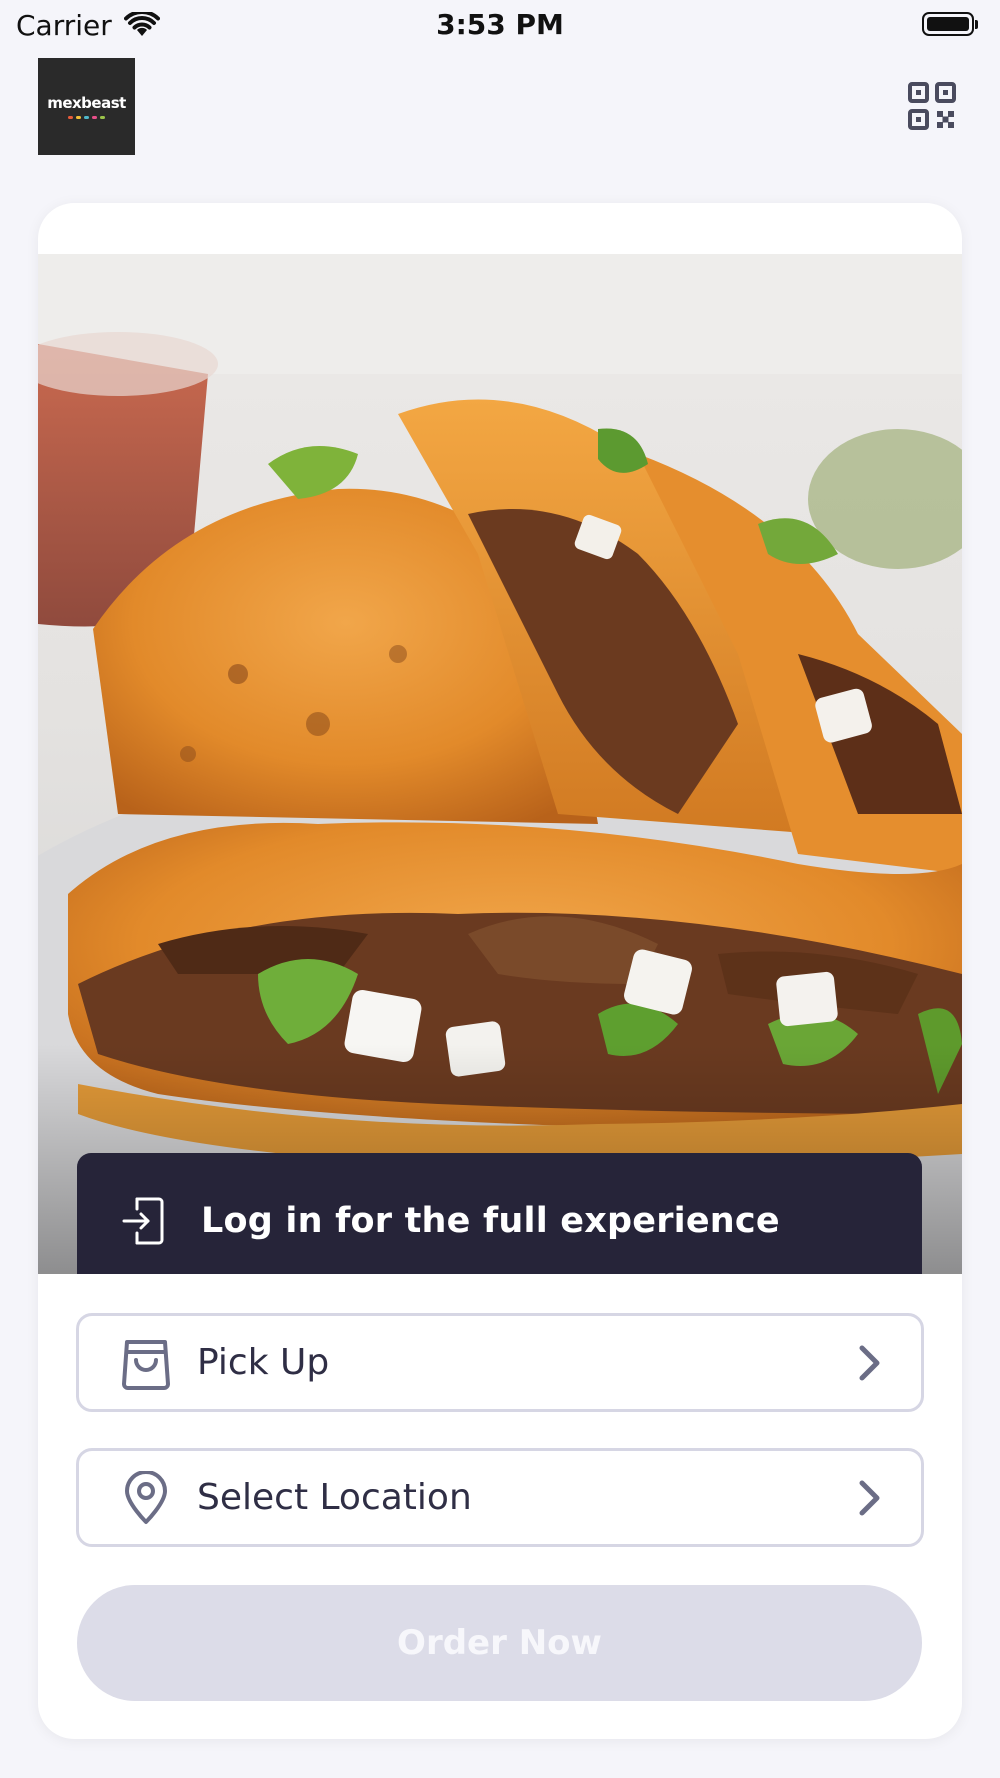 Image resolution: width=1000 pixels, height=1778 pixels. I want to click on login-banner-label: Log in for the full experience, so click(490, 1220).